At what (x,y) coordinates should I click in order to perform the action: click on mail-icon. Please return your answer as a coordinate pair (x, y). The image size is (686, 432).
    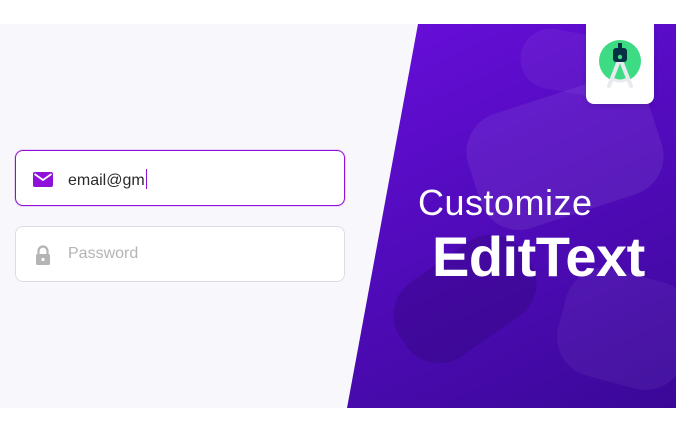
    Looking at the image, I should click on (43, 179).